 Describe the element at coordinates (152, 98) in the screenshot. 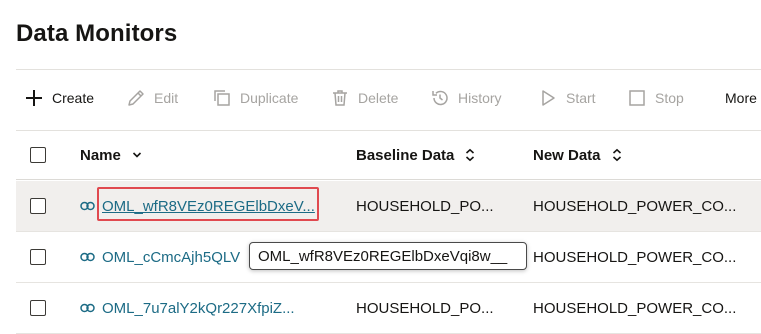

I see `edit-button: Edit` at that location.